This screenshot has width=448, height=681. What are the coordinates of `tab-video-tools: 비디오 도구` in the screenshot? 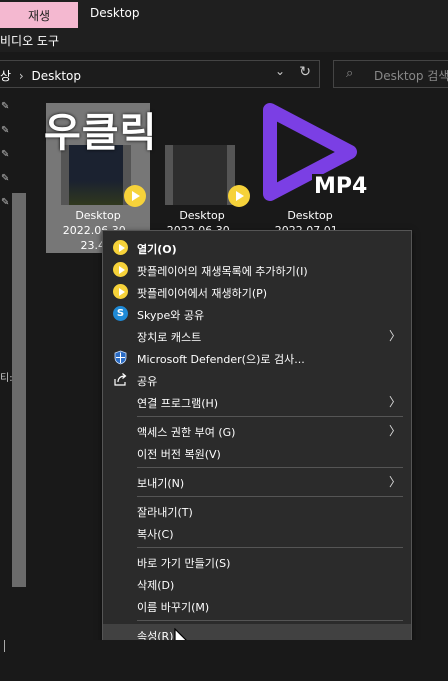 It's located at (29, 40).